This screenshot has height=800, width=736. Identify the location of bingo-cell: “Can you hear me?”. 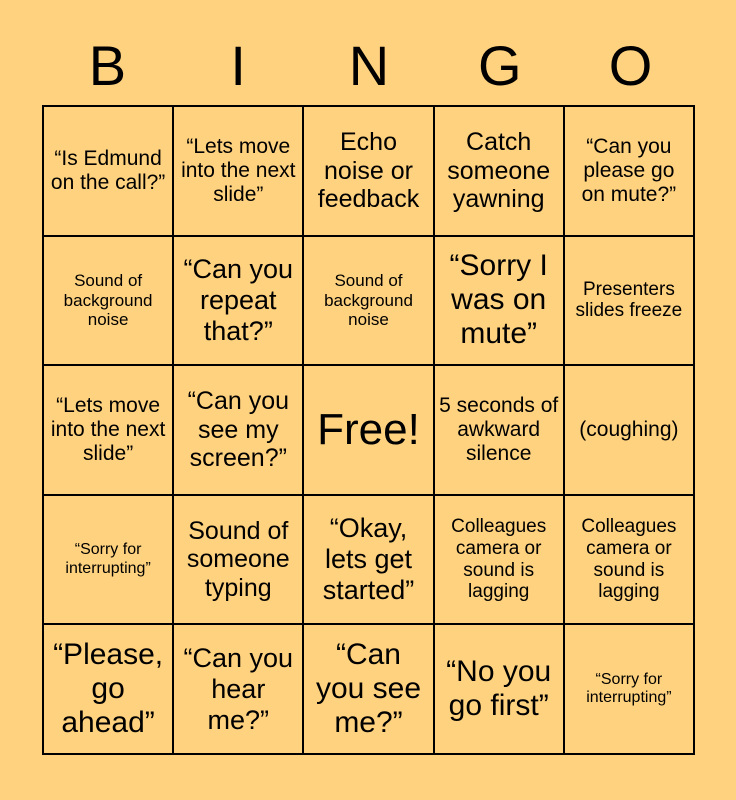
(239, 690).